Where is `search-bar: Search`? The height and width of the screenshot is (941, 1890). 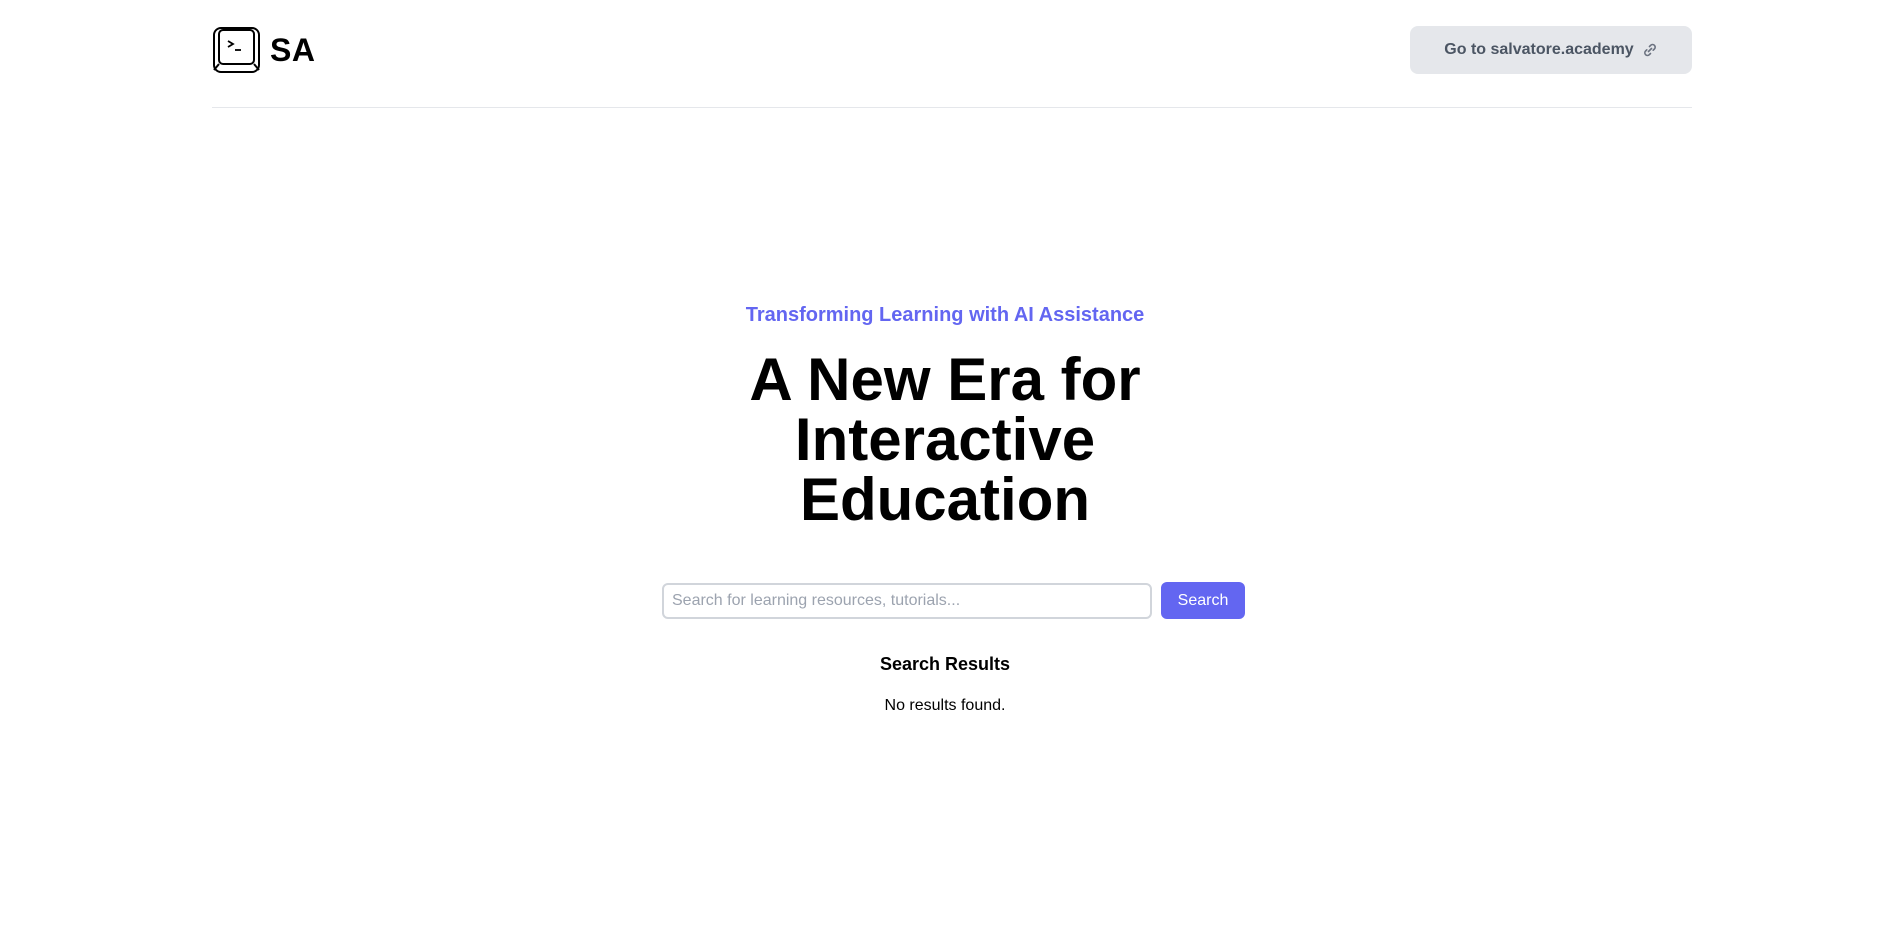 search-bar: Search is located at coordinates (953, 600).